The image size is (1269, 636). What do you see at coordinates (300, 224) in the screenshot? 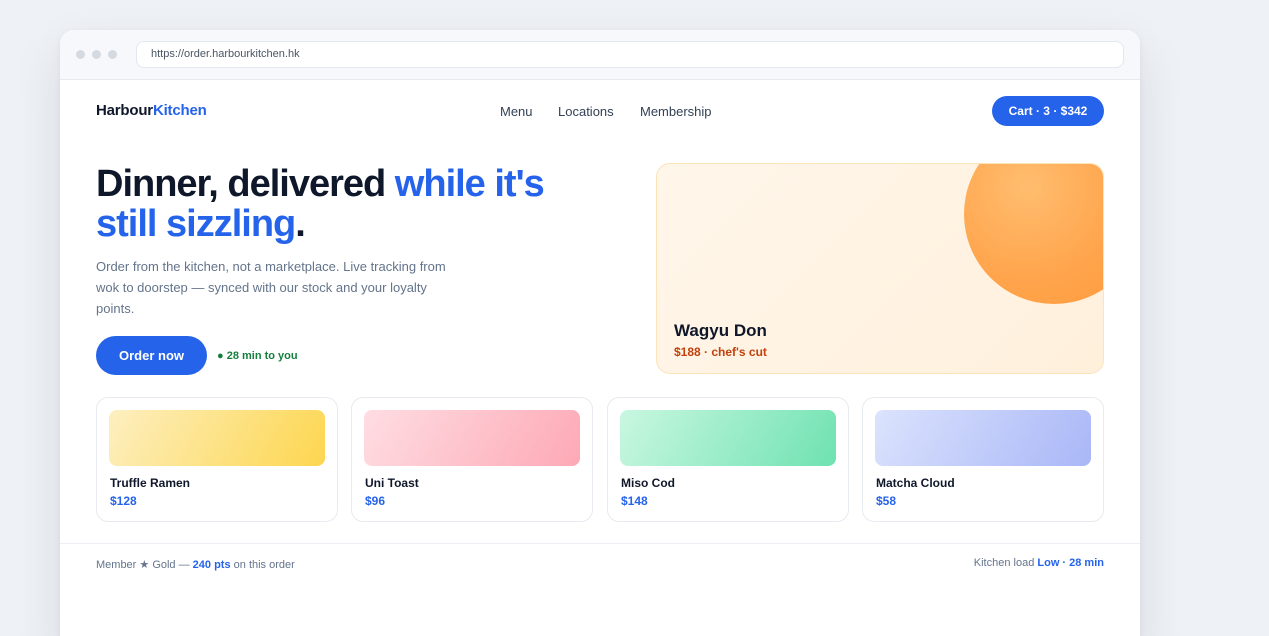
I see `headline-end: .` at bounding box center [300, 224].